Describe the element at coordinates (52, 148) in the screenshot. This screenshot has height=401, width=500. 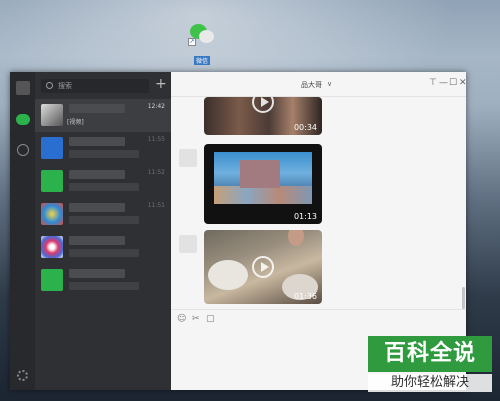
I see `file-transfer-avatar` at that location.